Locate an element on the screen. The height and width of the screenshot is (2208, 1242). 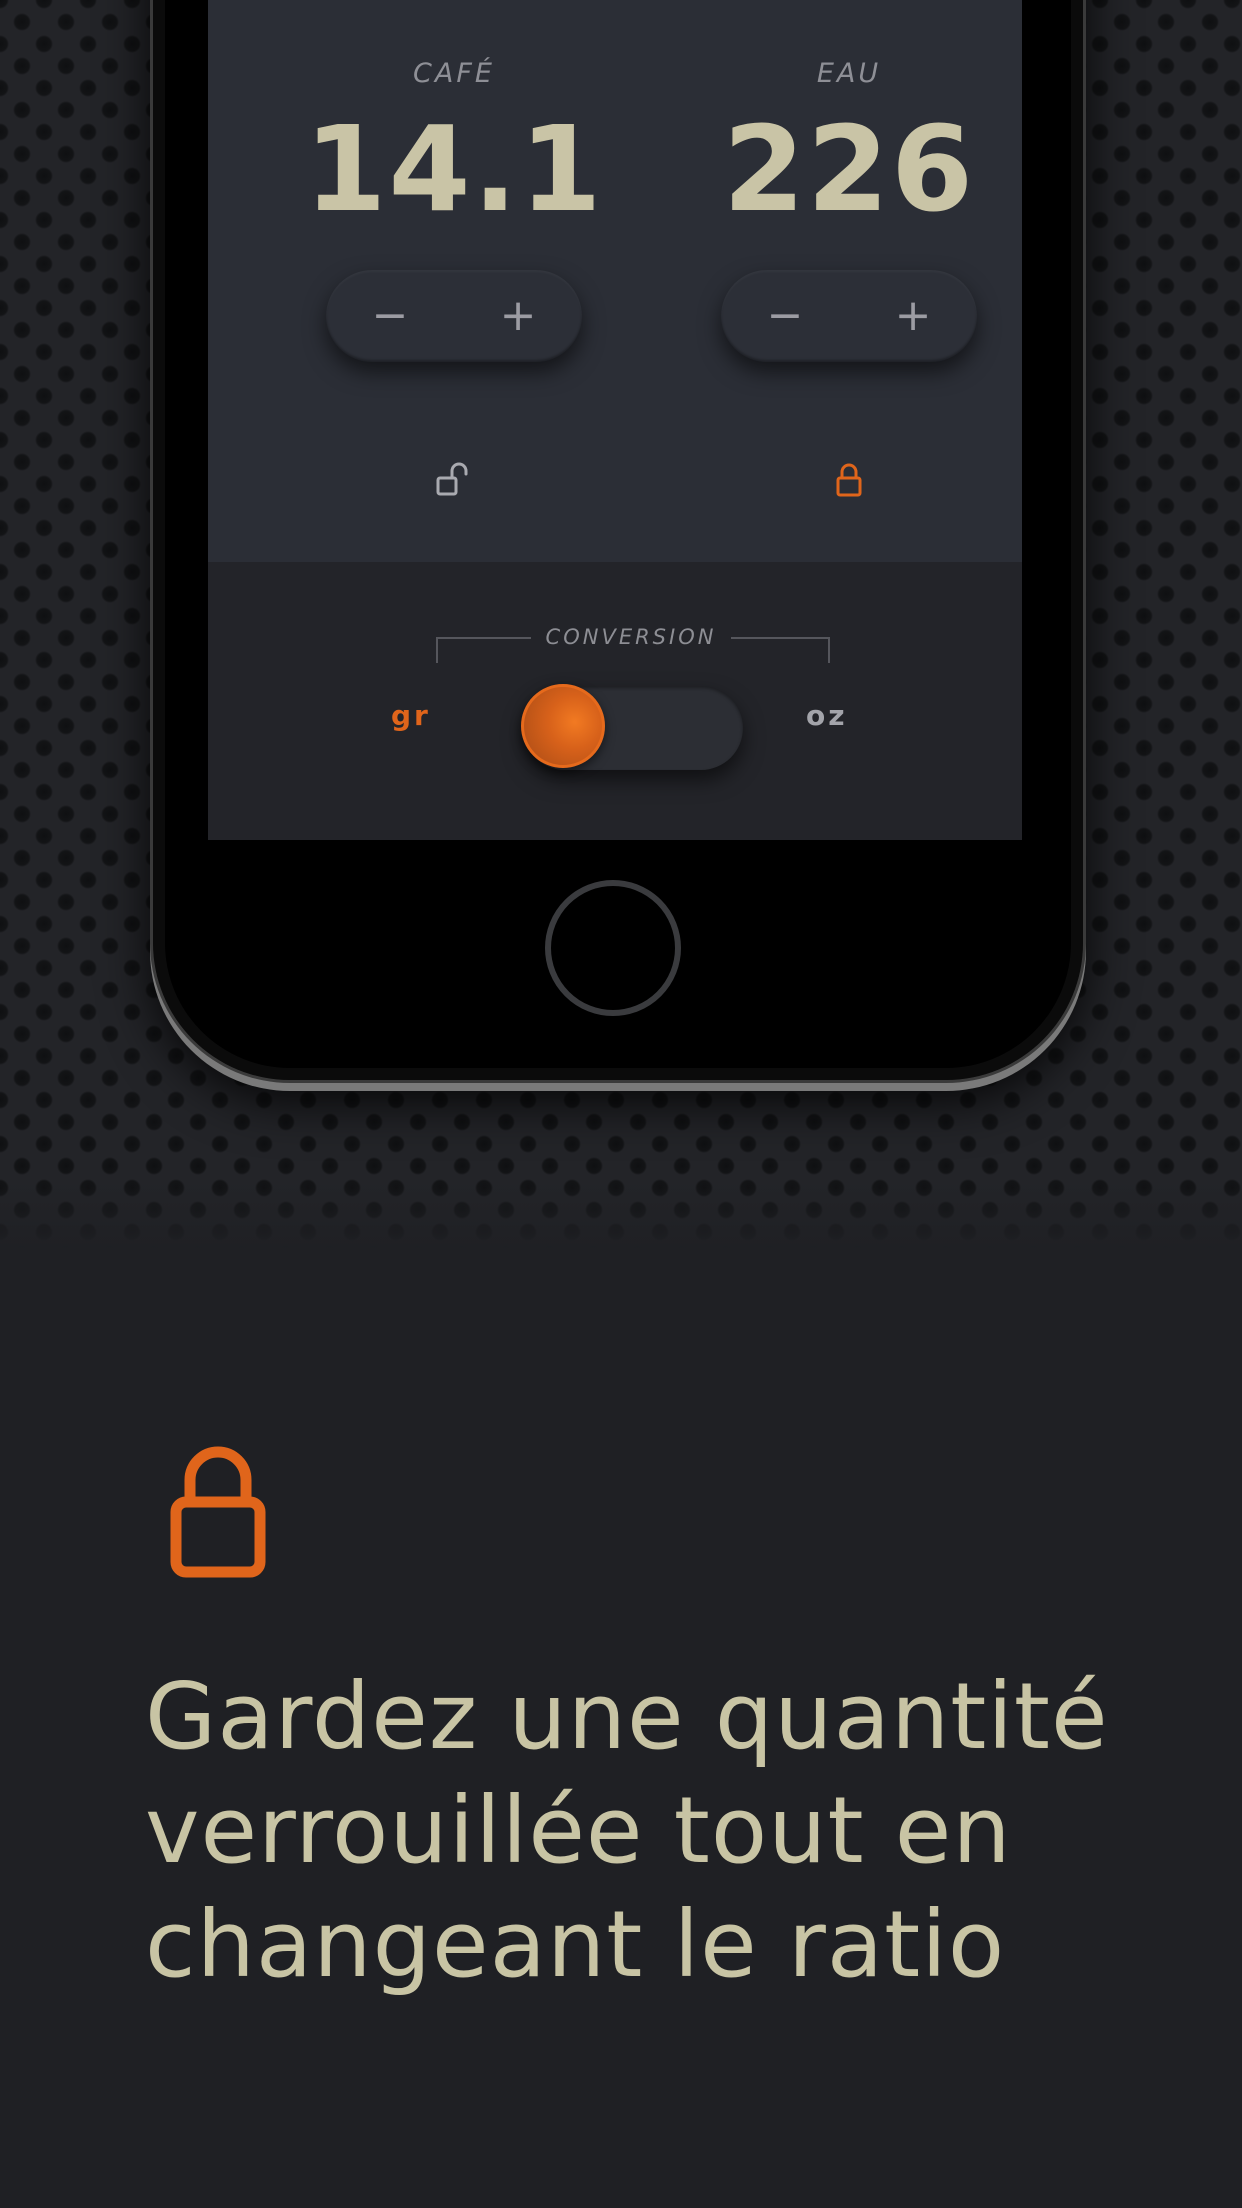
coffee-value: 14.1 is located at coordinates (454, 169).